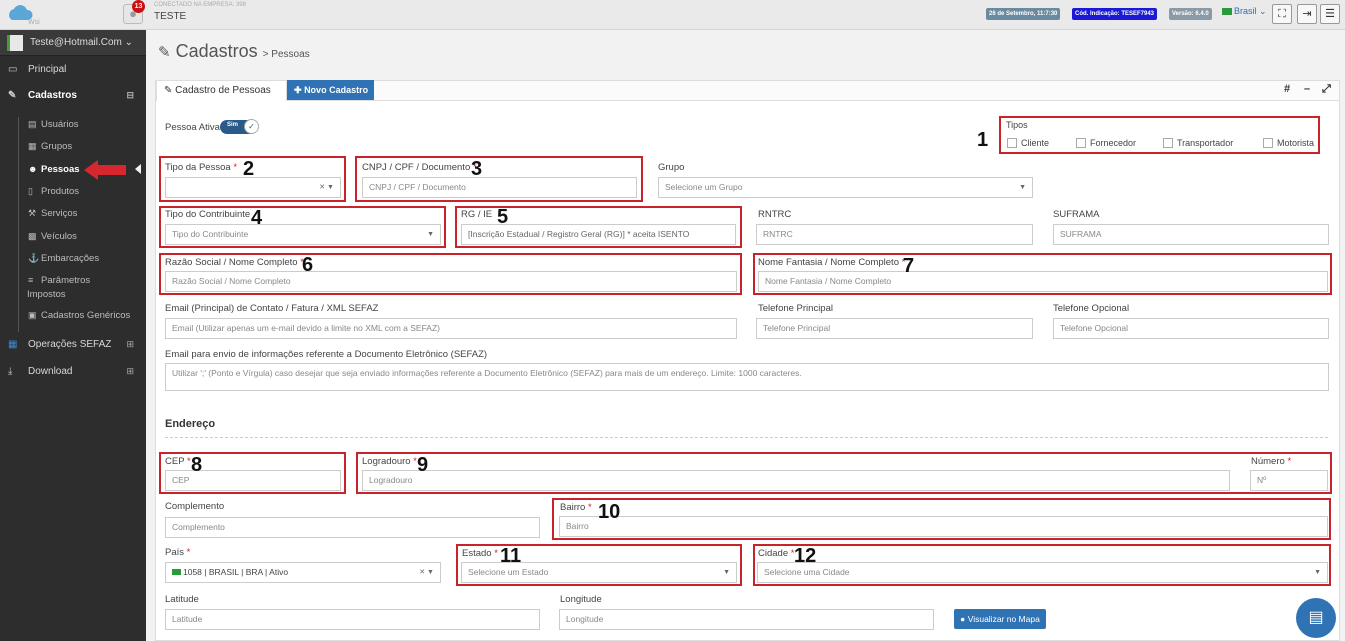  Describe the element at coordinates (170, 16) in the screenshot. I see `company-name: TESTE` at that location.